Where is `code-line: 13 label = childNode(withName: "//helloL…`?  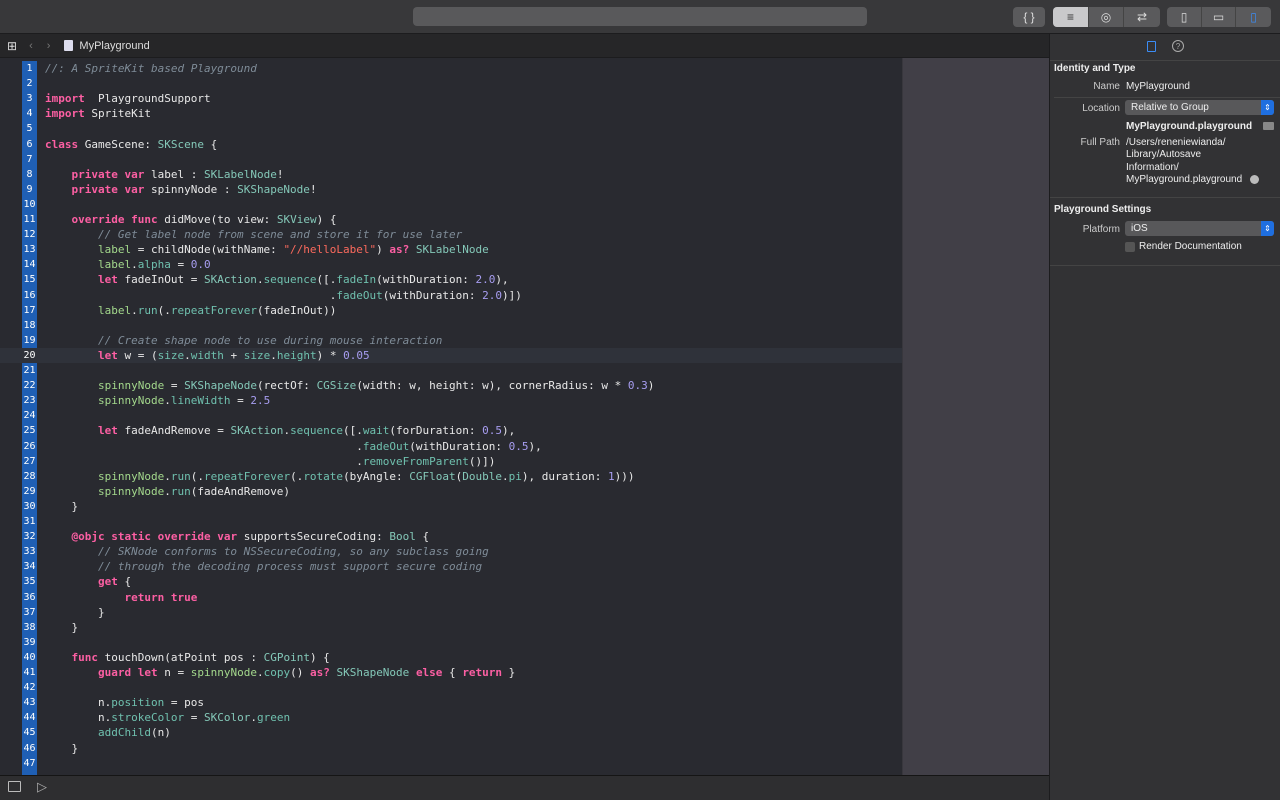 code-line: 13 label = childNode(withName: "//helloL… is located at coordinates (451, 249).